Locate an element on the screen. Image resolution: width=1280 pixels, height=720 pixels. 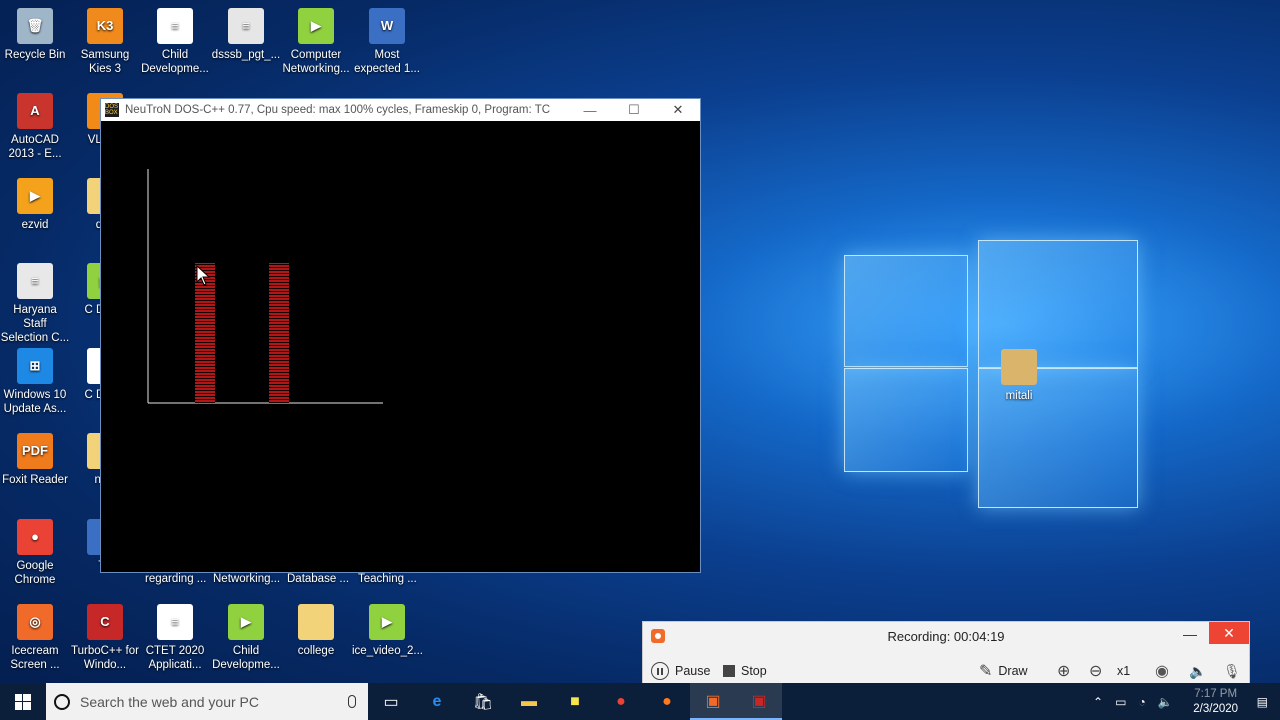
clock-time: 7:17 PM is located at coordinates (1216, 693).